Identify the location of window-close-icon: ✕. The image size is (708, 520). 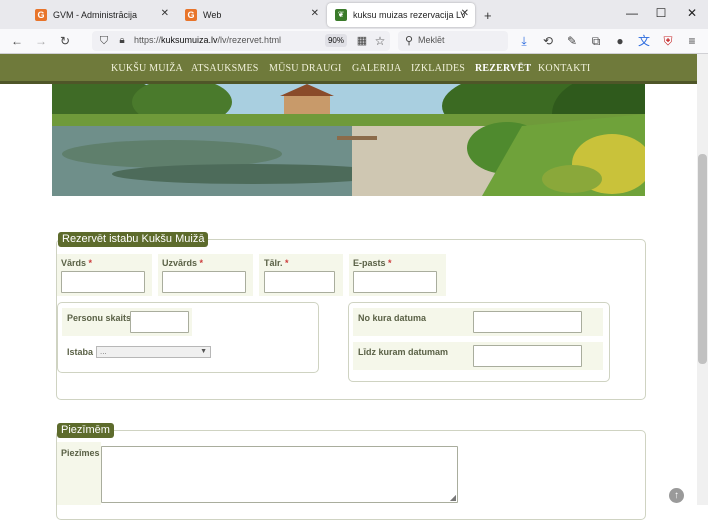
(692, 13).